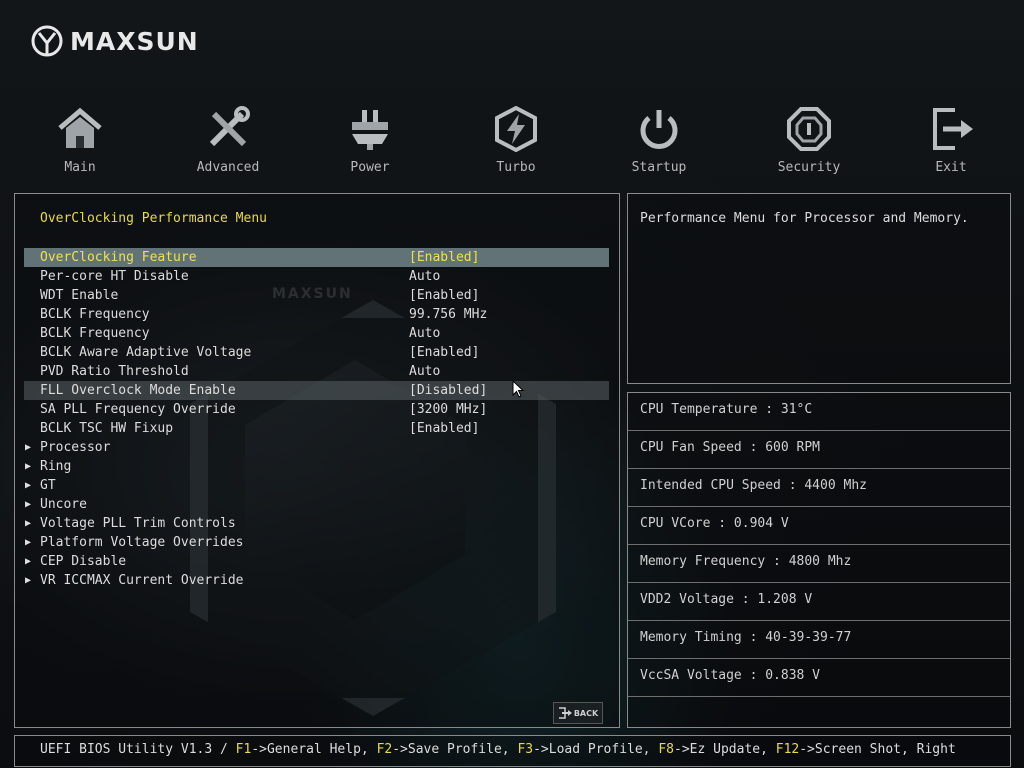 The width and height of the screenshot is (1024, 768). I want to click on setting-label: BCLK Aware Adaptive Voltage, so click(146, 352).